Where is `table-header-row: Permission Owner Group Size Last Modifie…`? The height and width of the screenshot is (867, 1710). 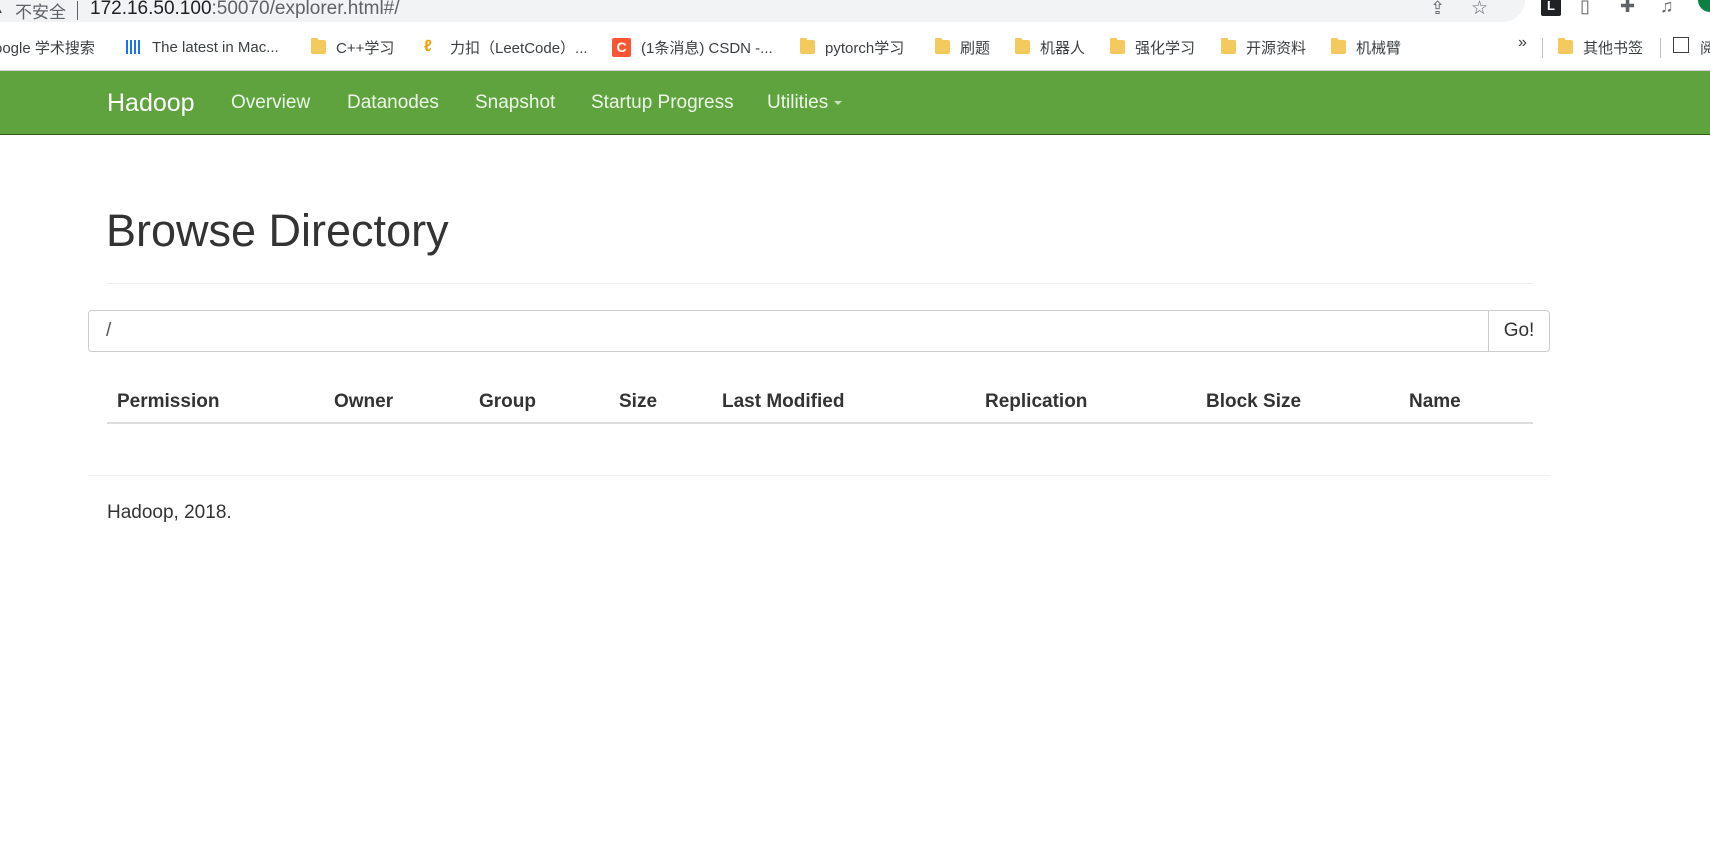
table-header-row: Permission Owner Group Size Last Modifie… is located at coordinates (820, 403).